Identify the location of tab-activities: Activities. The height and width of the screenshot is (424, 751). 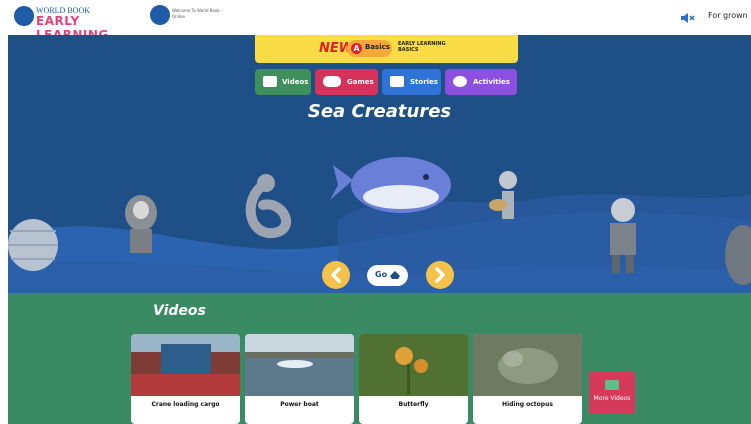
(481, 82).